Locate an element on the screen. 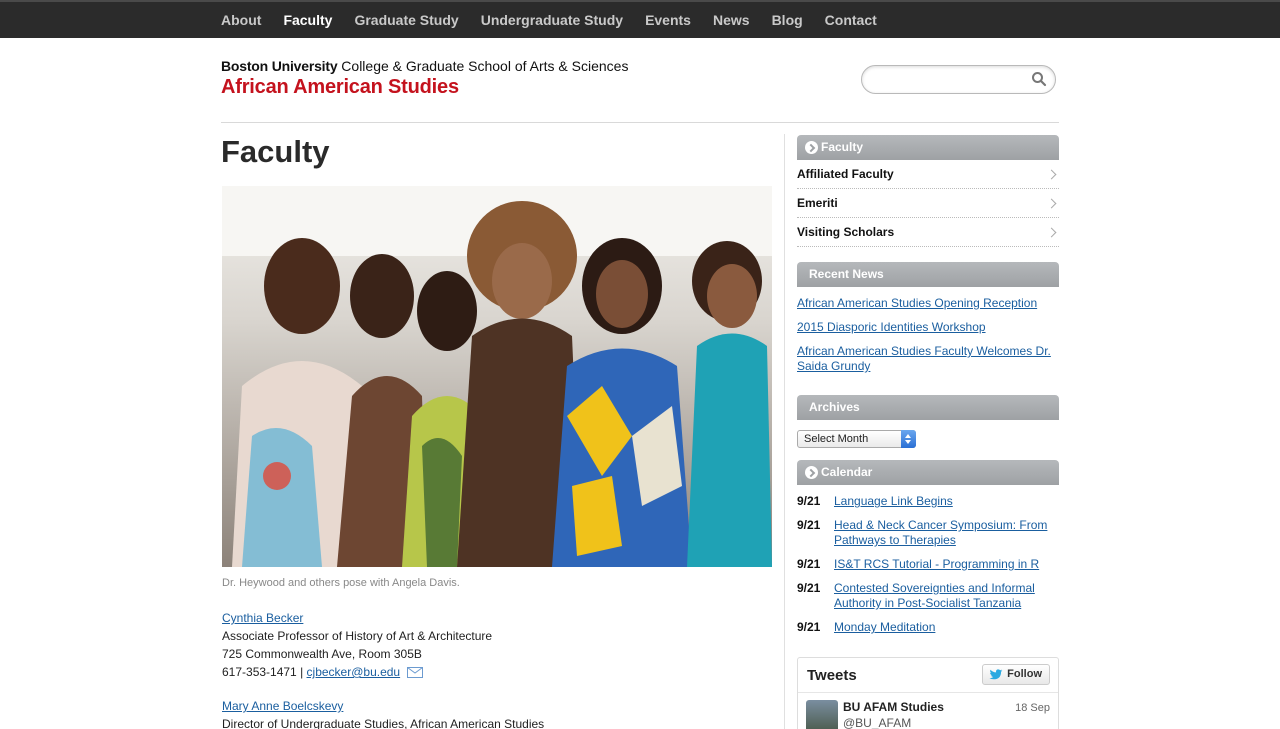 The height and width of the screenshot is (729, 1280). sidebar-item-label: Affiliated Faculty is located at coordinates (845, 174).